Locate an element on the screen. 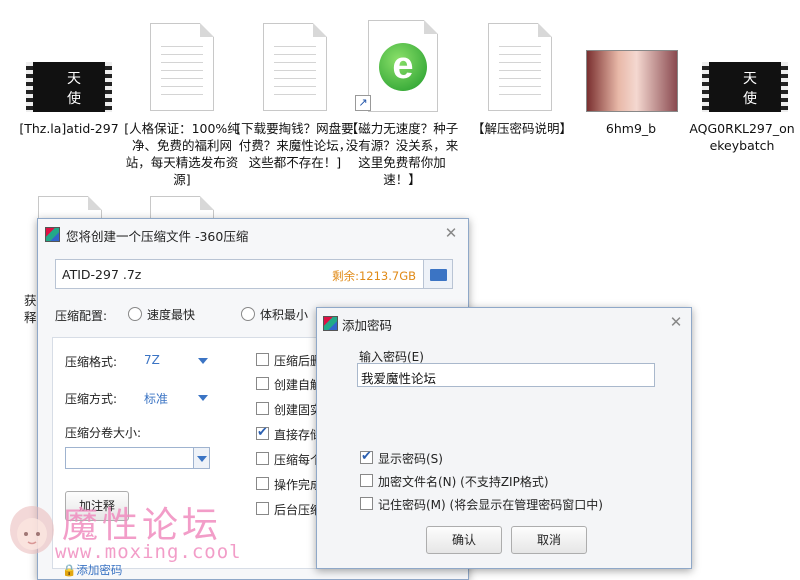 Image resolution: width=800 pixels, height=580 pixels. ie-logo-icon: e is located at coordinates (403, 67).